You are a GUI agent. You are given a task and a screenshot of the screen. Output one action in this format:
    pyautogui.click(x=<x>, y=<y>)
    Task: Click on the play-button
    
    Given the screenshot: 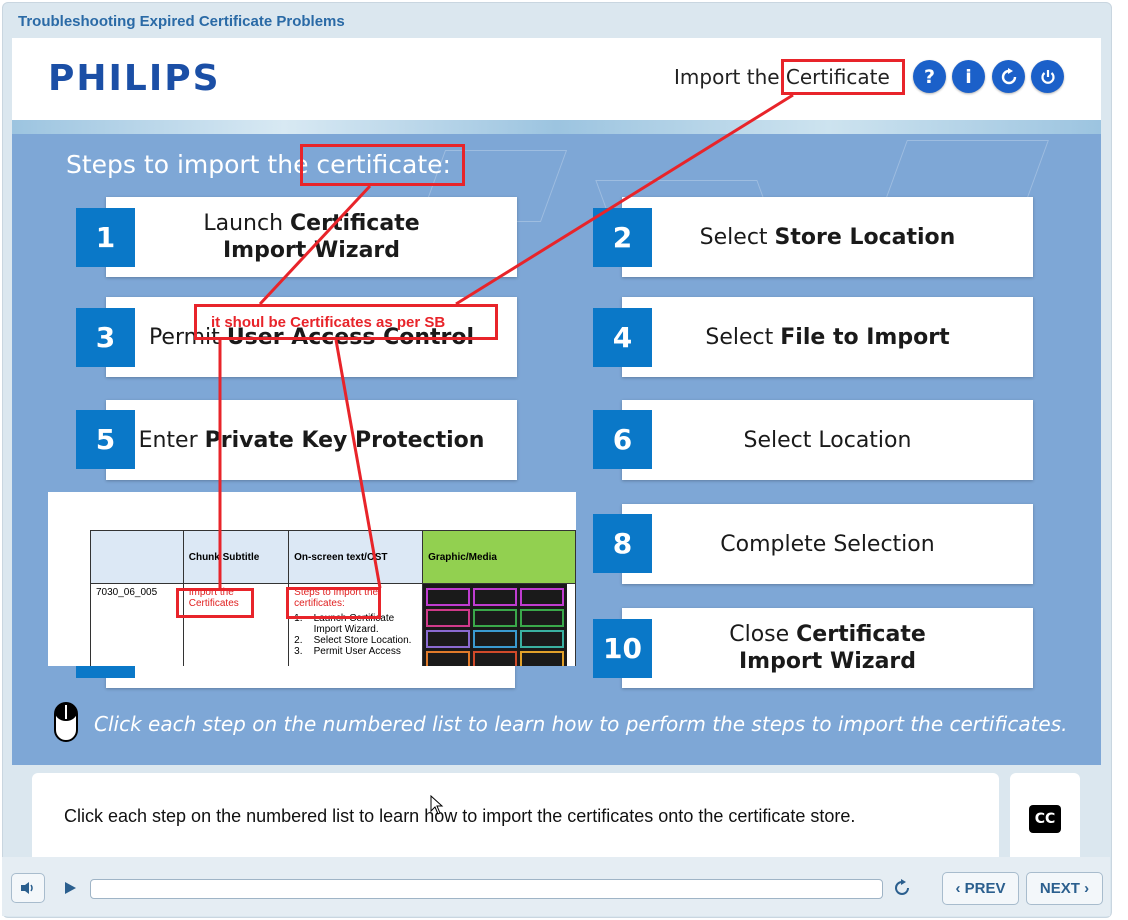 What is the action you would take?
    pyautogui.click(x=70, y=888)
    